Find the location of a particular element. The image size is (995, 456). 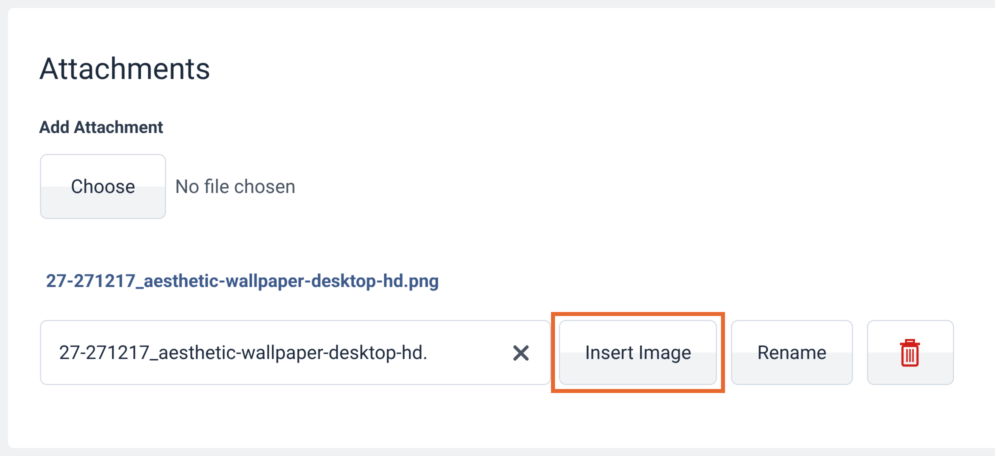

choose-file-button: Choose is located at coordinates (103, 186).